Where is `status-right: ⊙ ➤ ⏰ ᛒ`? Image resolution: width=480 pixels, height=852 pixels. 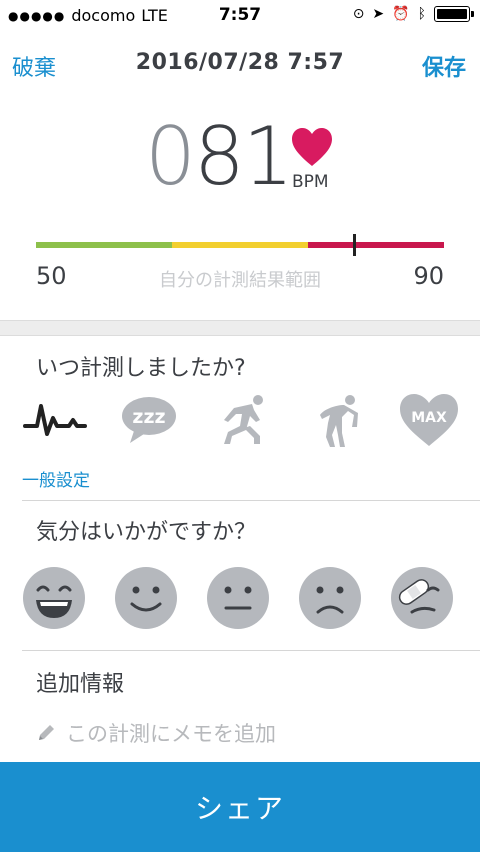
status-right: ⊙ ➤ ⏰ ᛒ is located at coordinates (413, 14).